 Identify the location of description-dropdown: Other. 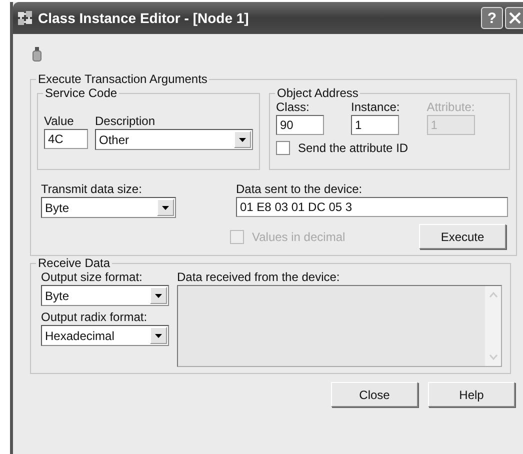
(174, 139).